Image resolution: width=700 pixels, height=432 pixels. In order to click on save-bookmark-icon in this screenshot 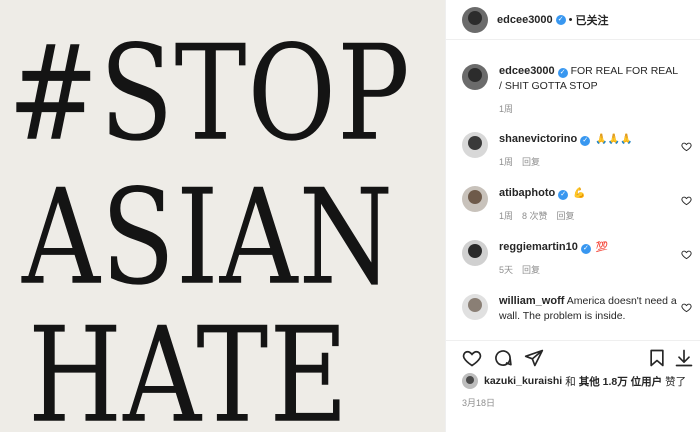, I will do `click(657, 358)`.